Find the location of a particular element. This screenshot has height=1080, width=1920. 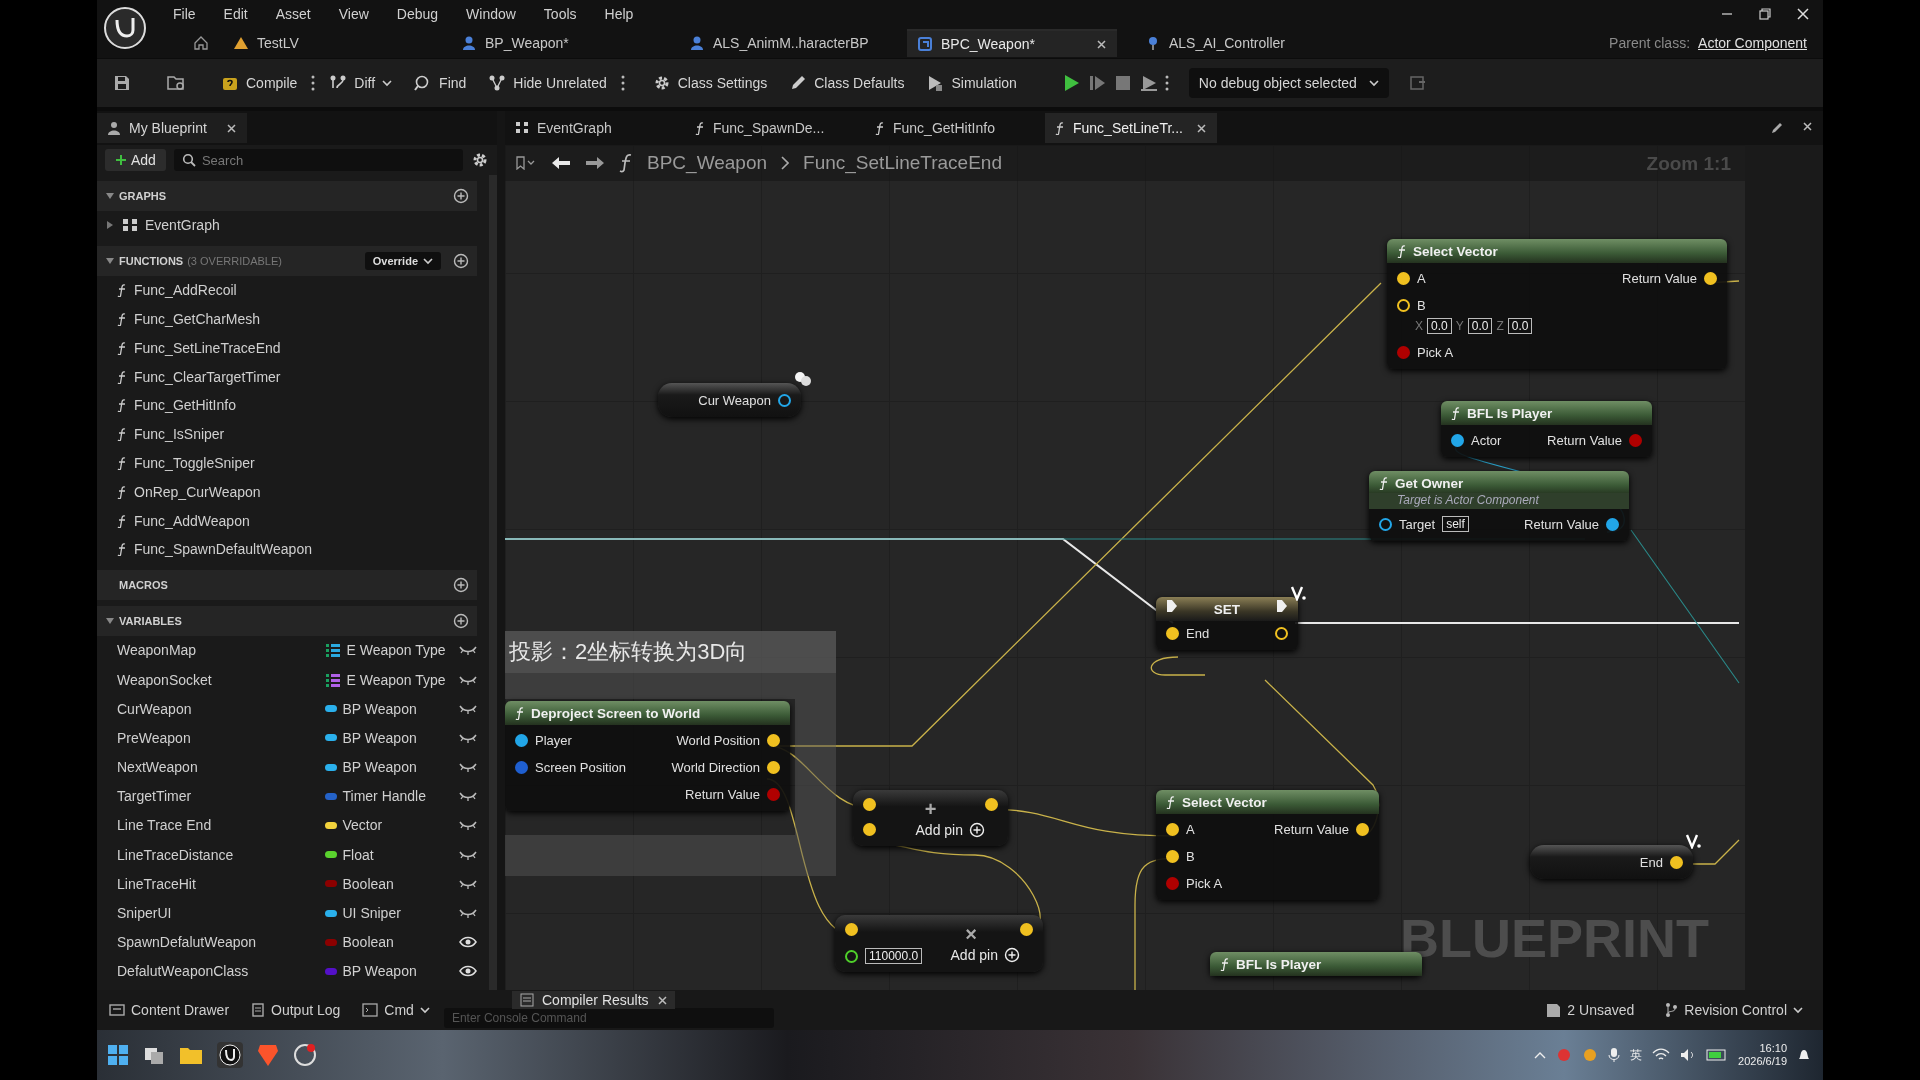

start-icon is located at coordinates (118, 1055).